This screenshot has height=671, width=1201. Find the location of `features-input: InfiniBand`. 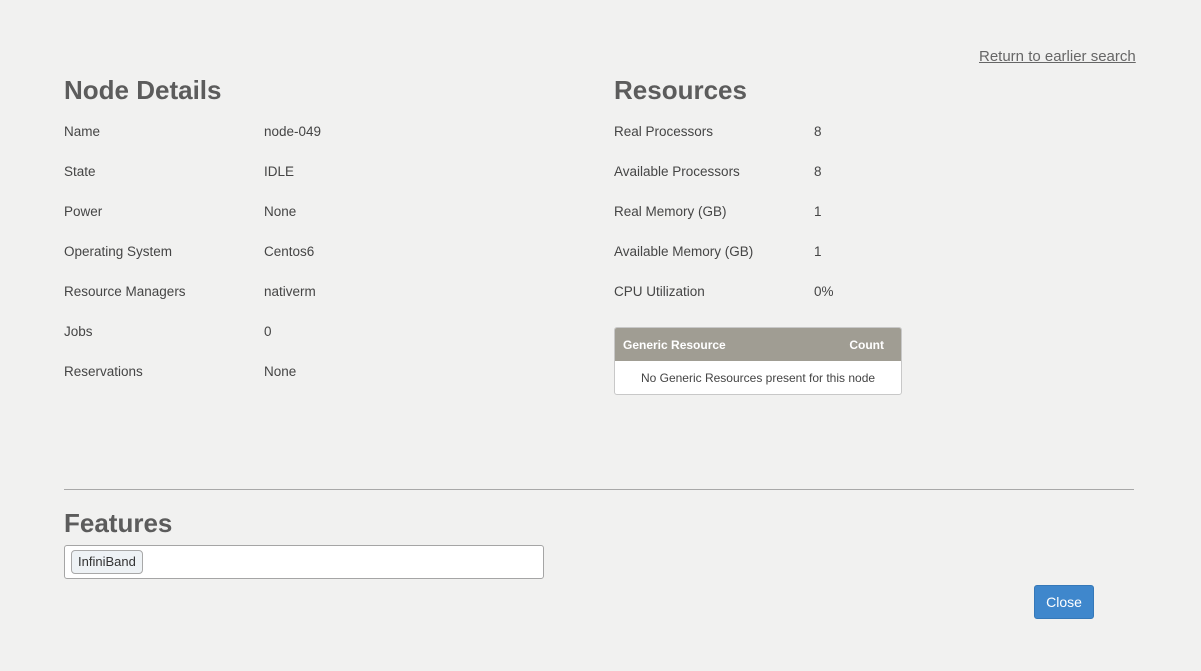

features-input: InfiniBand is located at coordinates (304, 562).